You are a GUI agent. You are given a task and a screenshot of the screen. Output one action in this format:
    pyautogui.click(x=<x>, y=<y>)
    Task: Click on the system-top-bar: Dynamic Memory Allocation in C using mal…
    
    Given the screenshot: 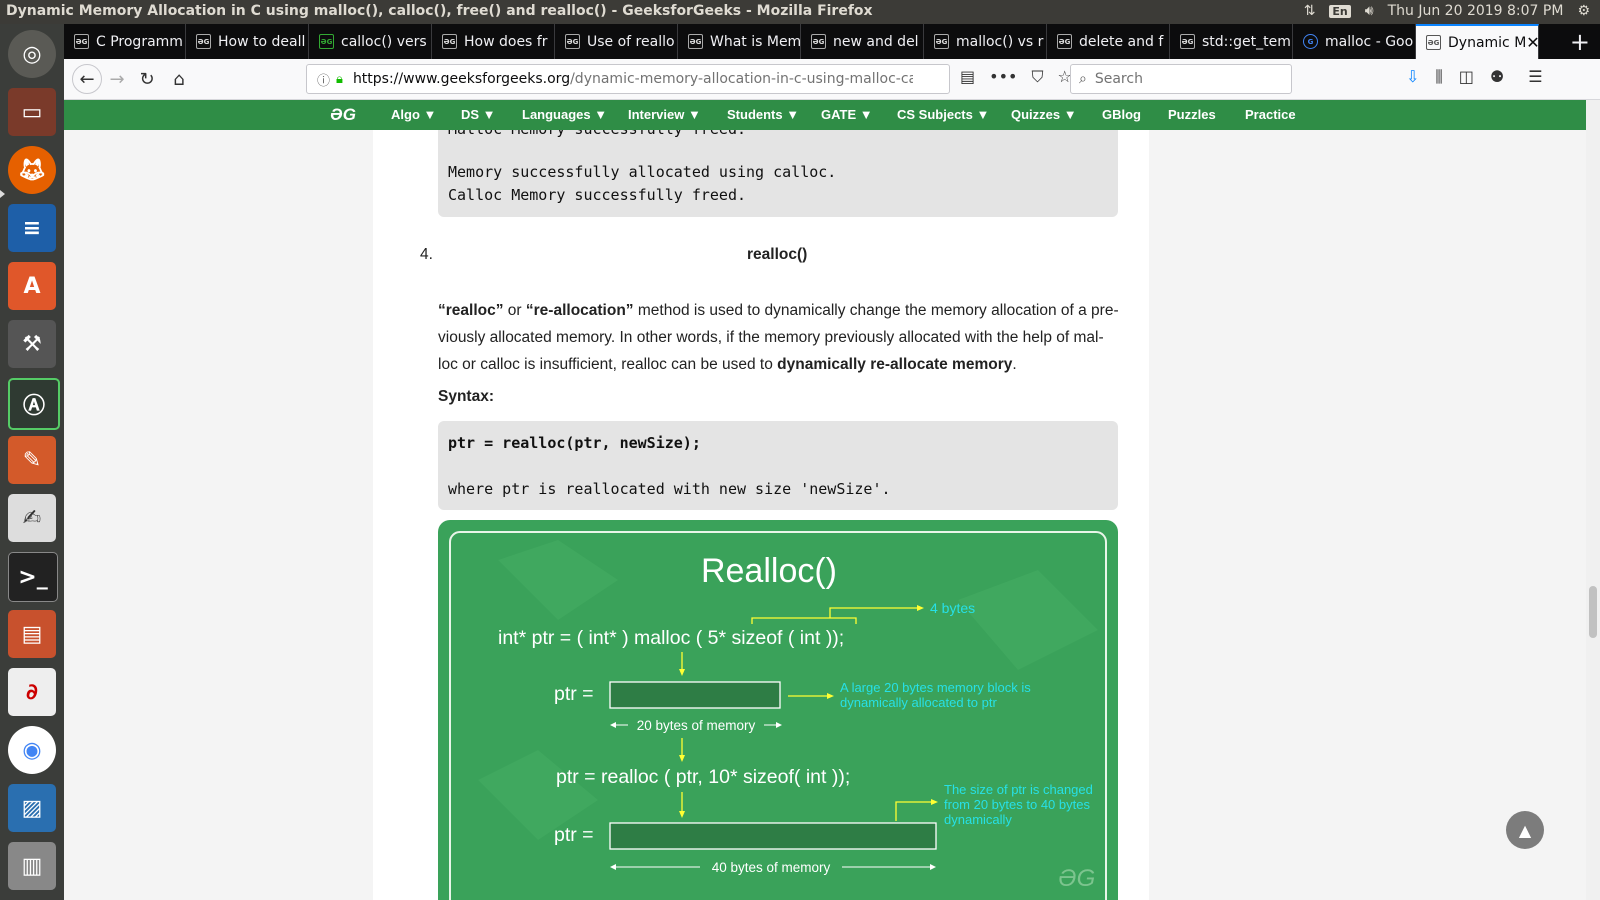 What is the action you would take?
    pyautogui.click(x=800, y=12)
    